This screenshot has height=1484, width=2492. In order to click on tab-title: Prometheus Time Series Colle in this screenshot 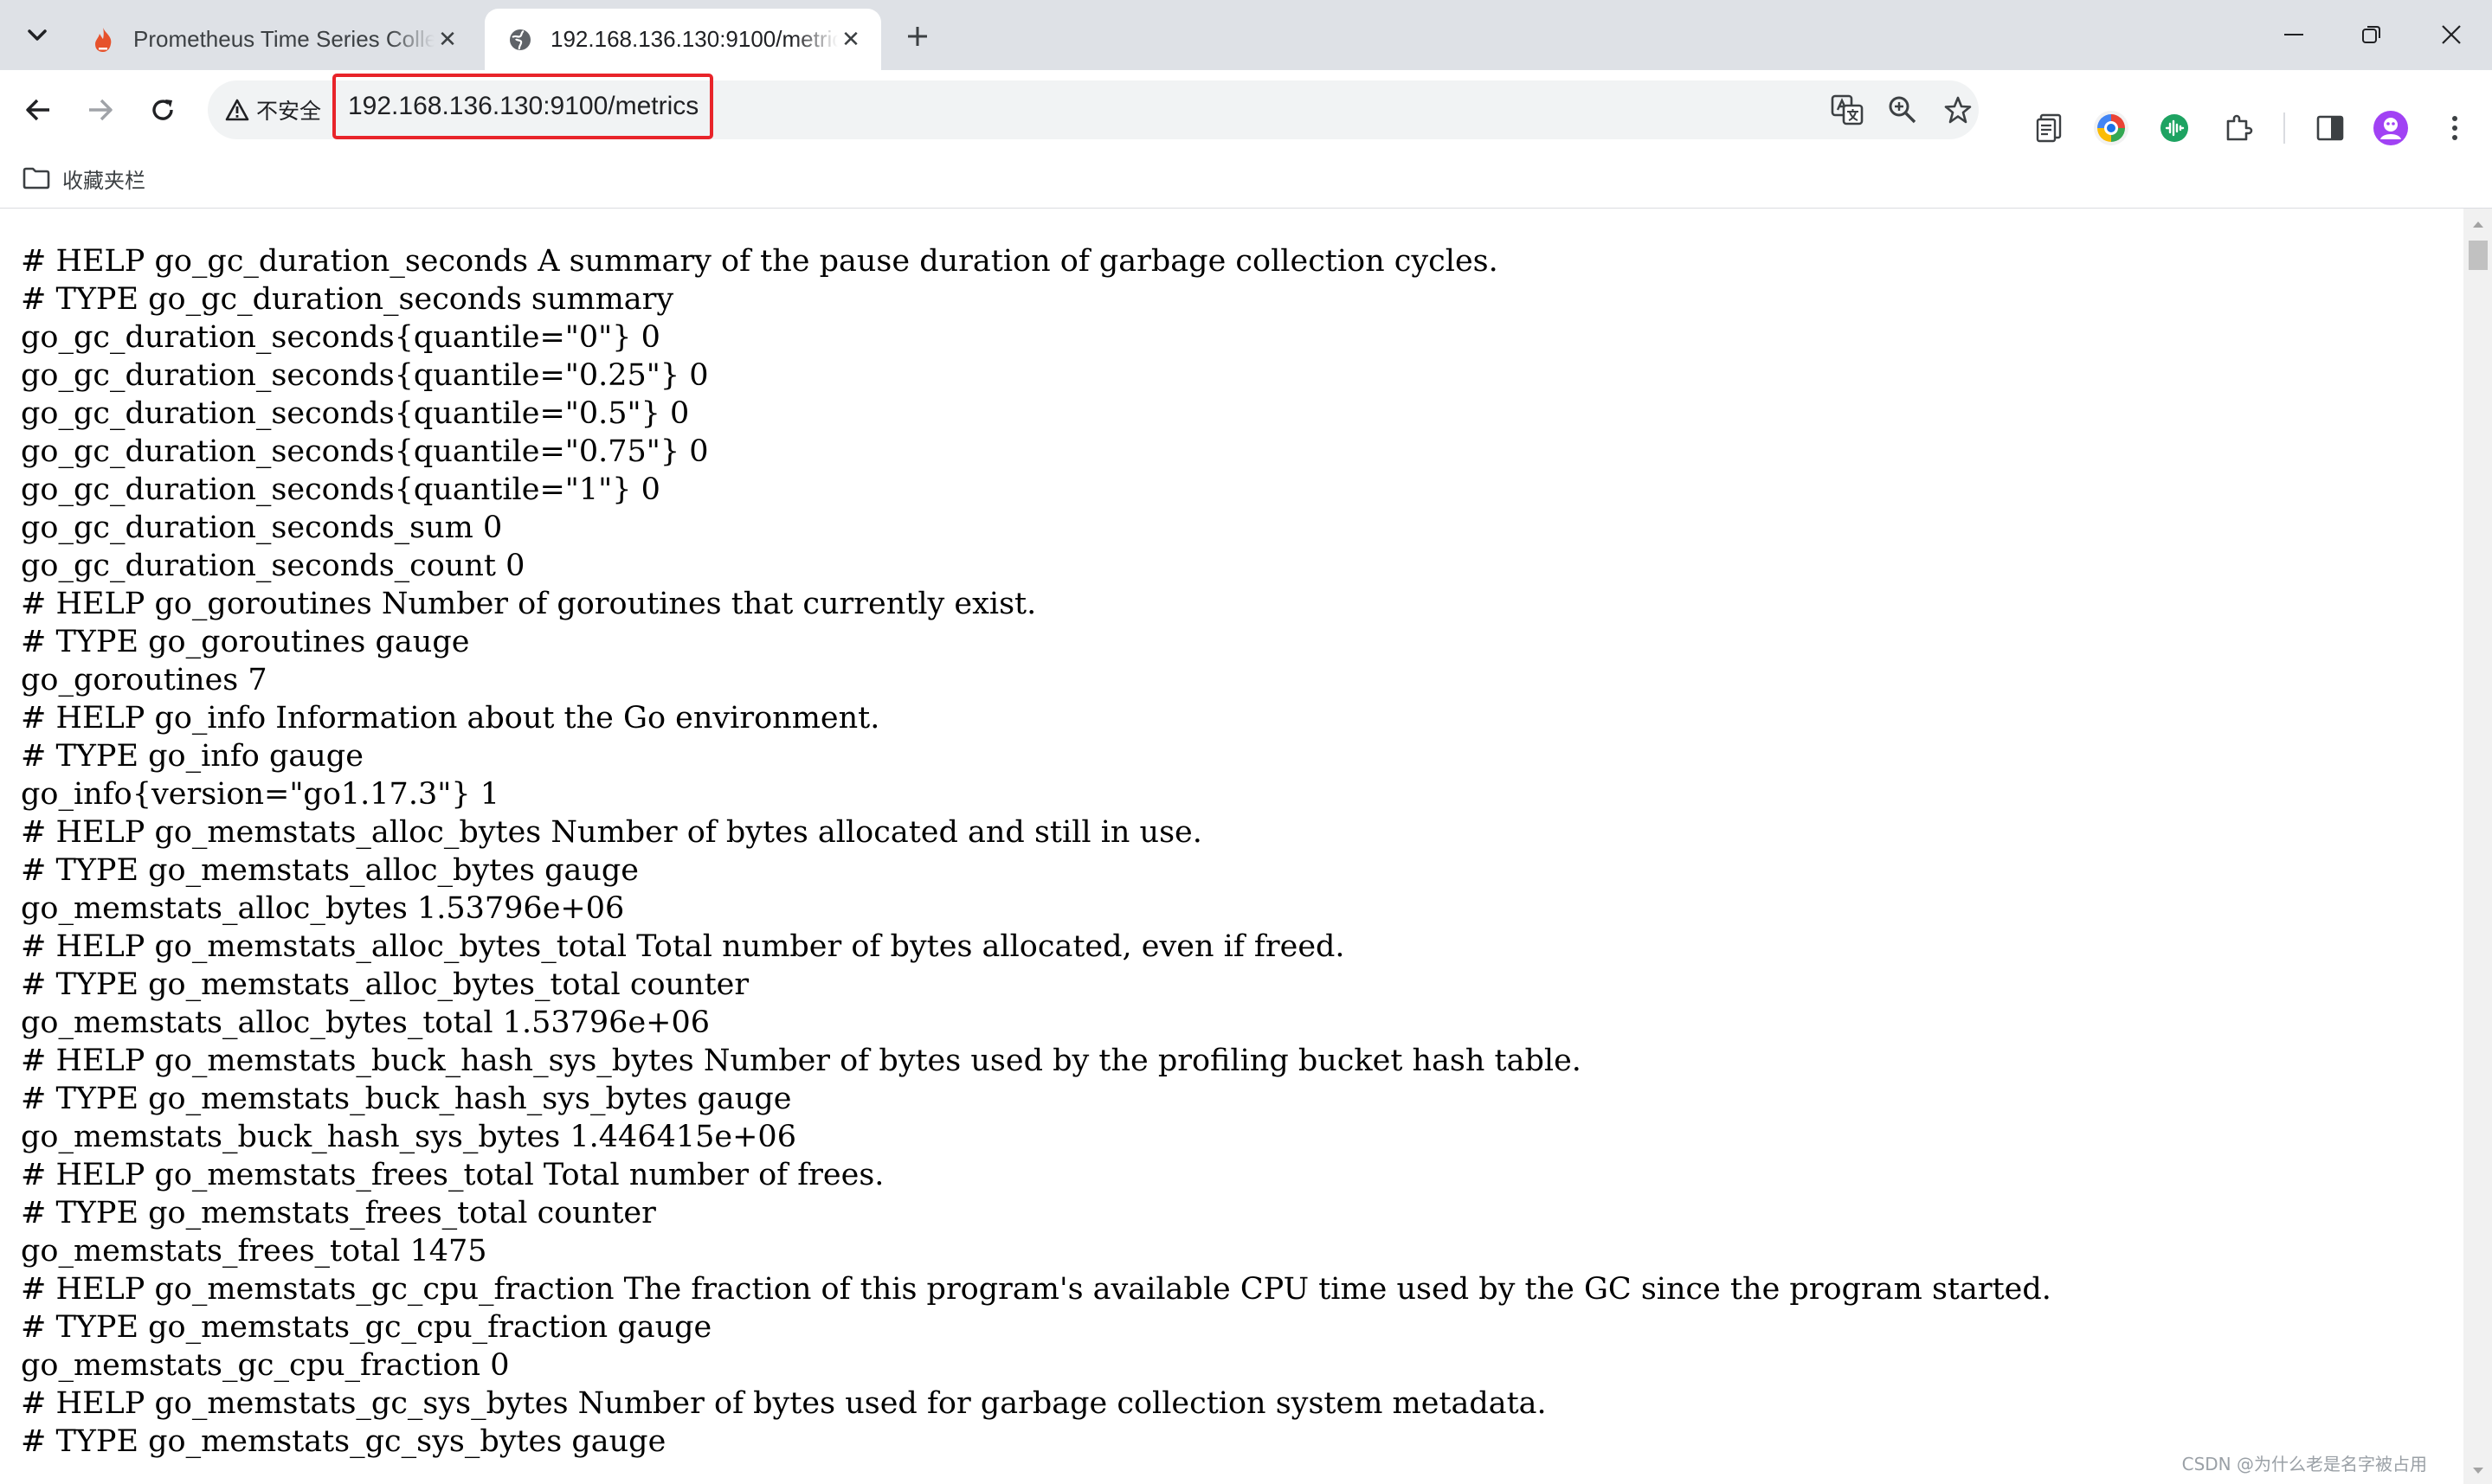, I will do `click(284, 39)`.